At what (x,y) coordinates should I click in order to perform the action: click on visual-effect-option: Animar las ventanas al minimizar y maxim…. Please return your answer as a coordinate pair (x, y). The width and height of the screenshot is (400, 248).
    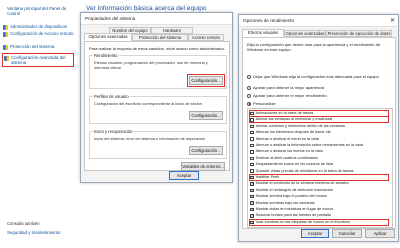
    Looking at the image, I should click on (319, 120).